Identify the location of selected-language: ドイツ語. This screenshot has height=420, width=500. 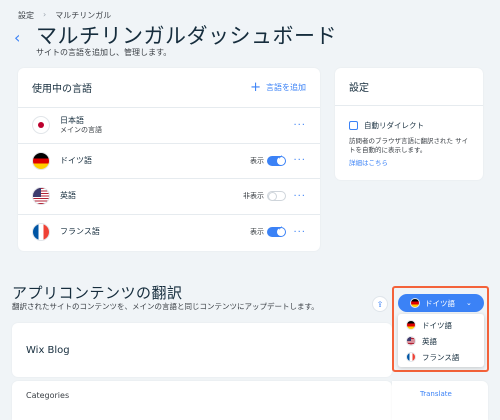
(440, 303).